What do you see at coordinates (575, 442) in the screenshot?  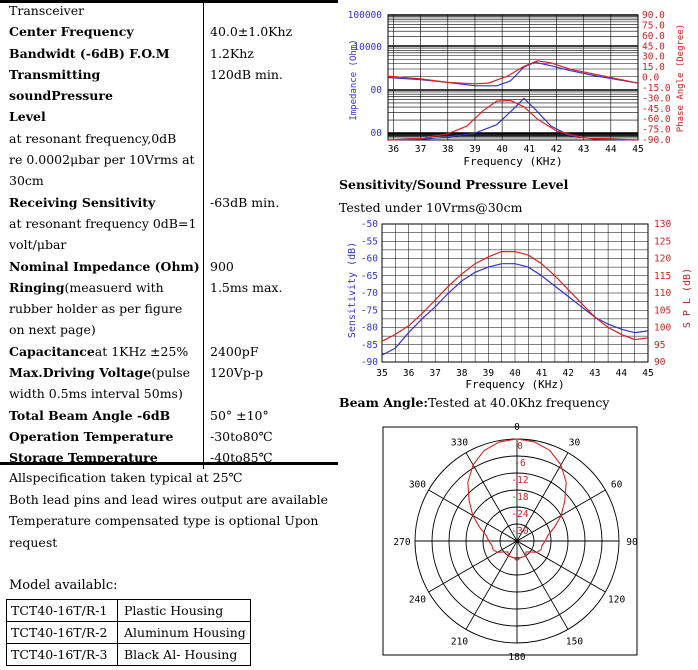 I see `polar-angle-label: 30` at bounding box center [575, 442].